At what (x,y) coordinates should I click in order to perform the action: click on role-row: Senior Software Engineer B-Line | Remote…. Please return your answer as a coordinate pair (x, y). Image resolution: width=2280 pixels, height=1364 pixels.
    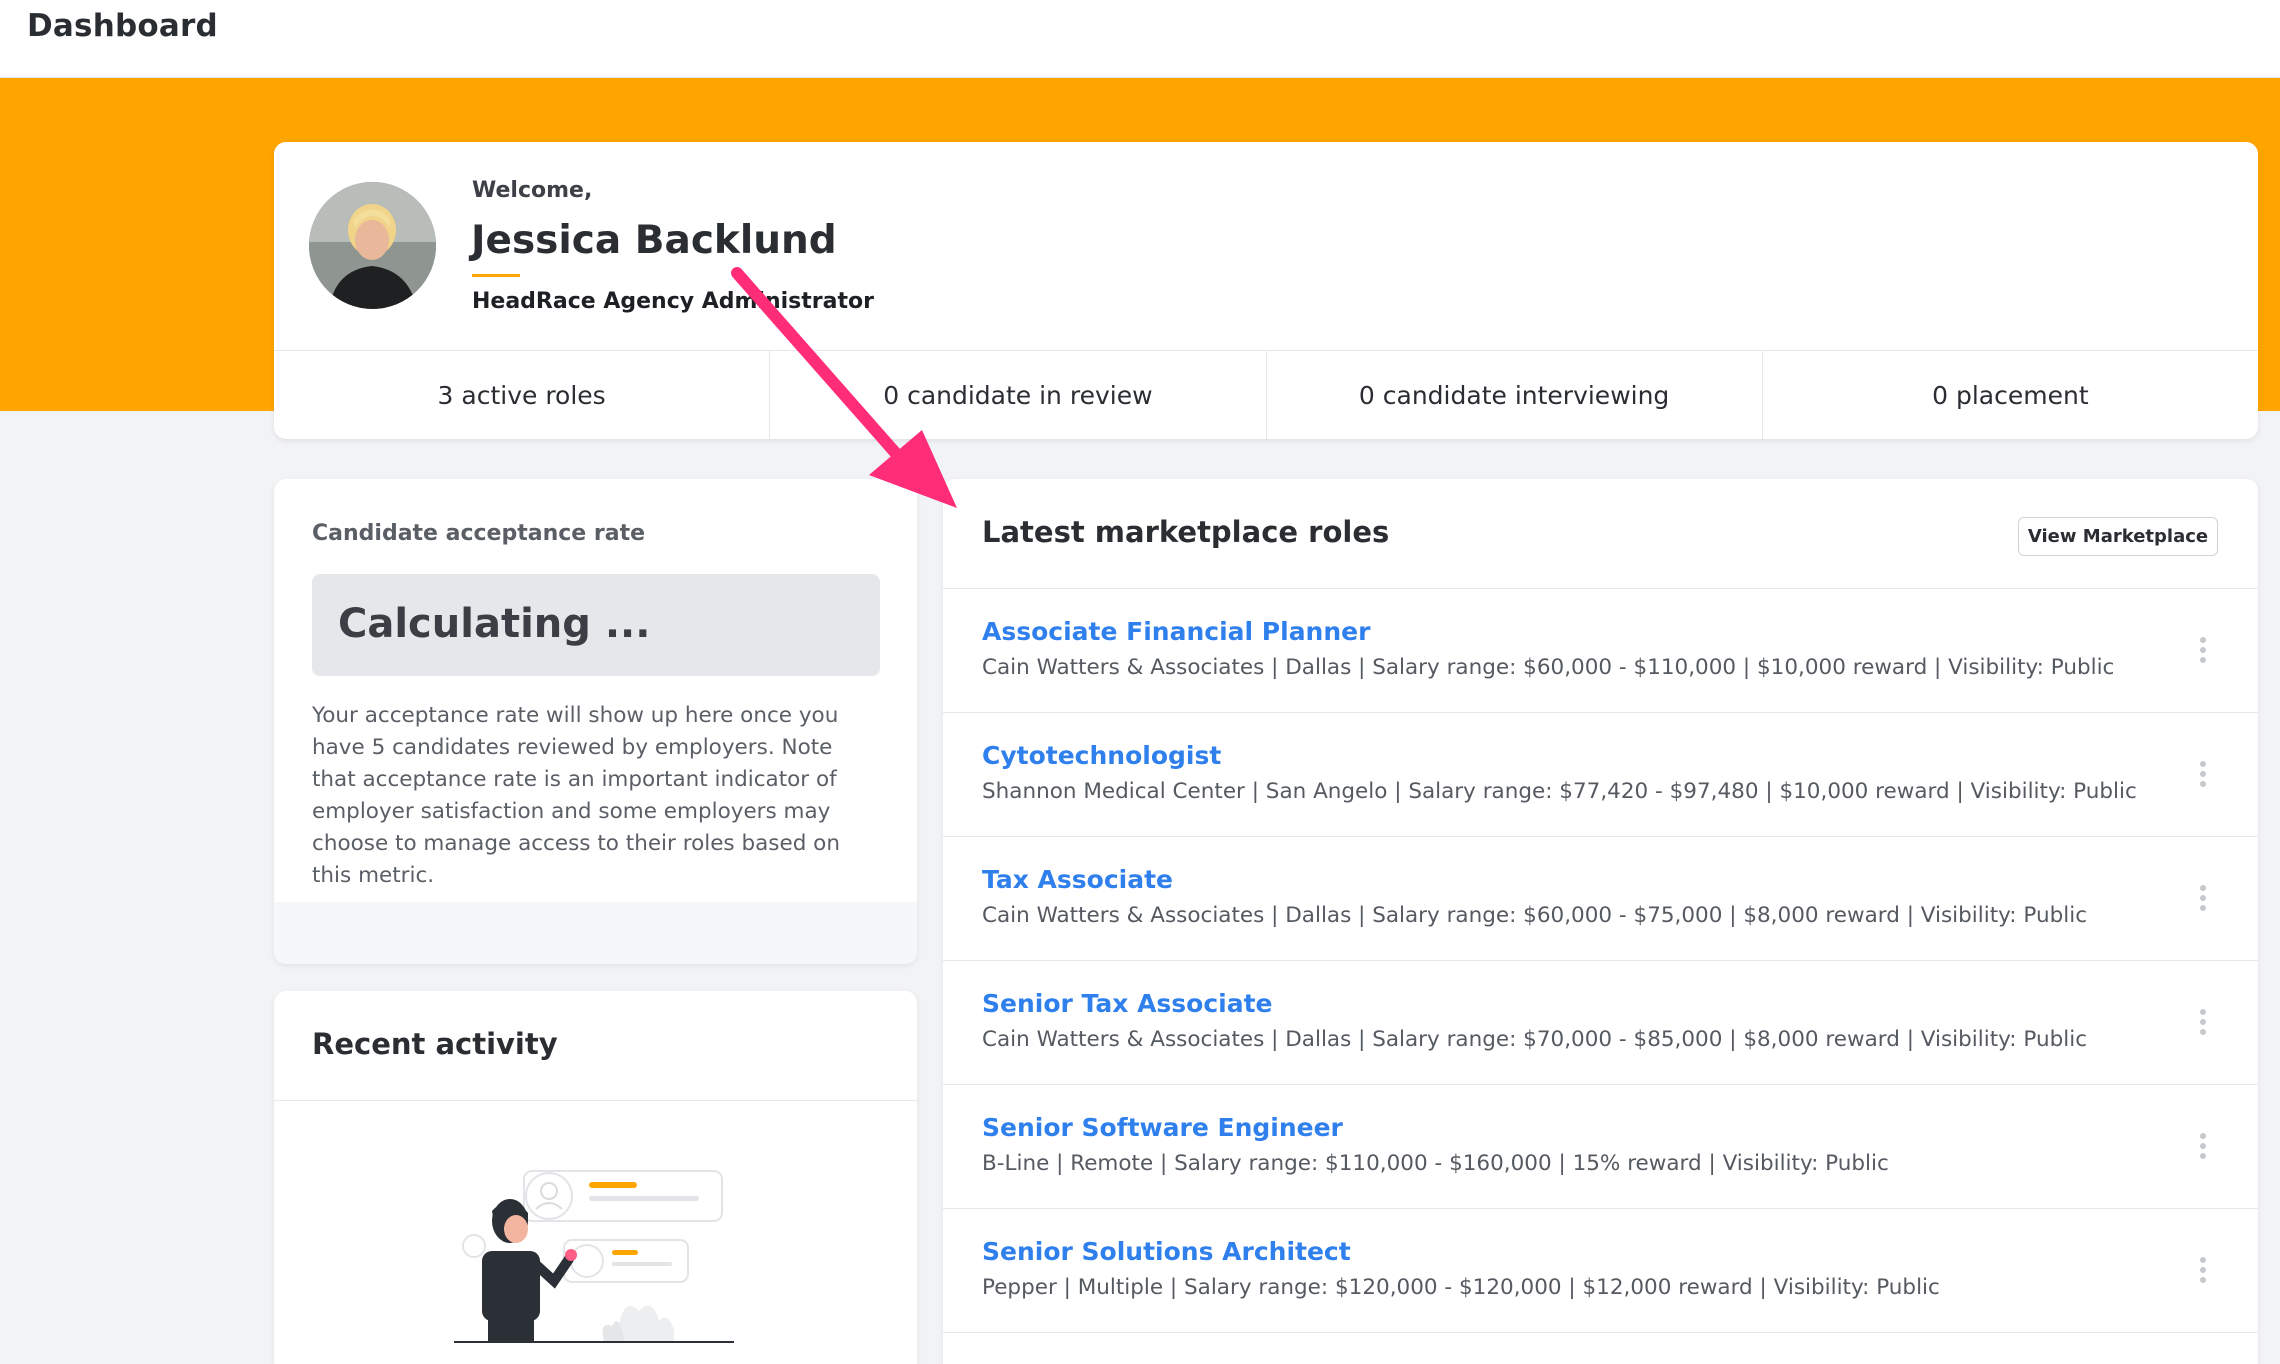
    Looking at the image, I should click on (1600, 1147).